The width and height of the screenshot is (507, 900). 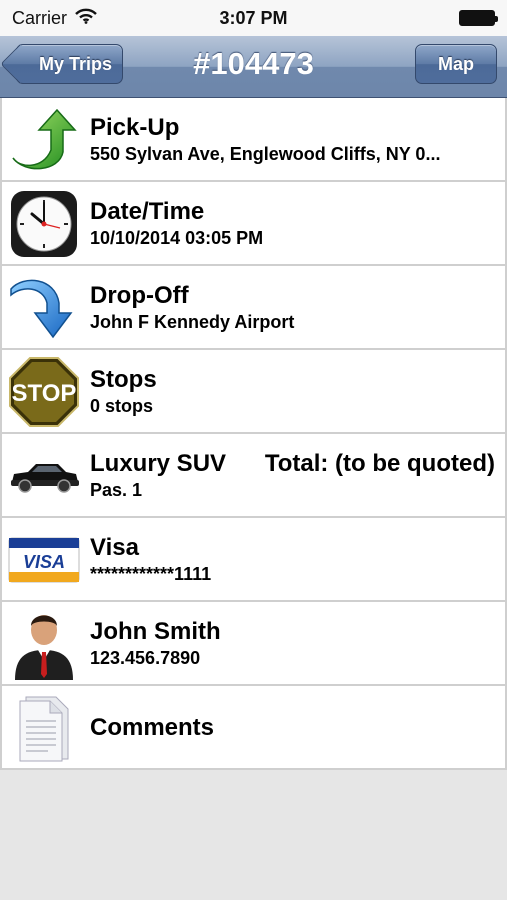 What do you see at coordinates (155, 631) in the screenshot?
I see `contact-name: John Smith` at bounding box center [155, 631].